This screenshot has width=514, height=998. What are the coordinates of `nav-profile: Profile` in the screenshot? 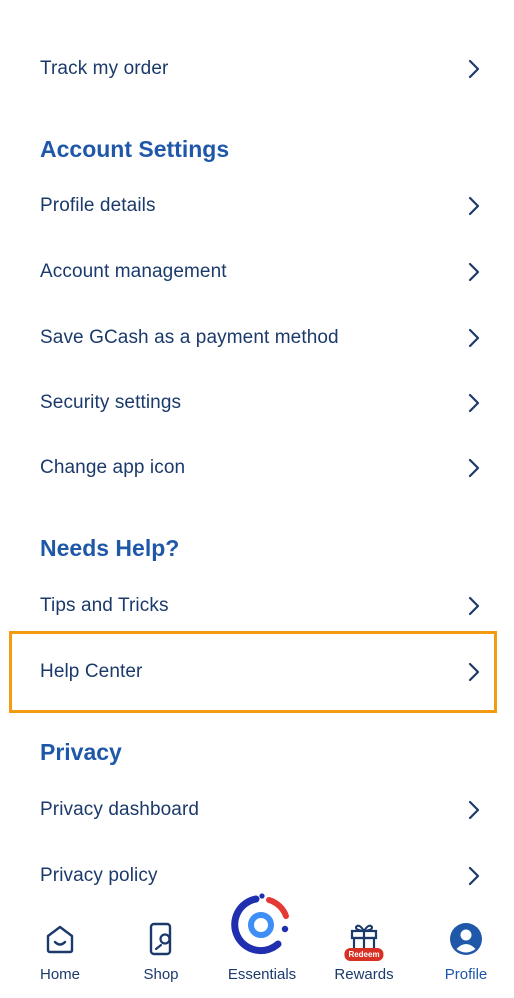 It's located at (465, 946).